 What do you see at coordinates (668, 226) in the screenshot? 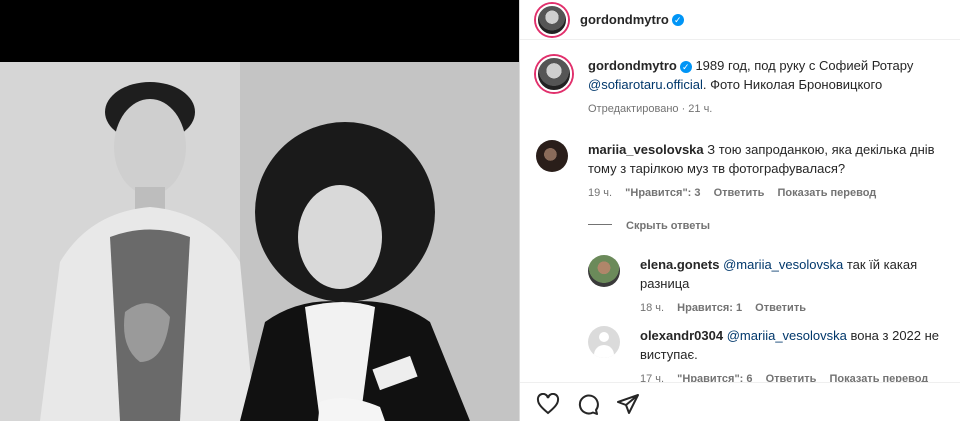
I see `hide-replies-label: Скрыть ответы` at bounding box center [668, 226].